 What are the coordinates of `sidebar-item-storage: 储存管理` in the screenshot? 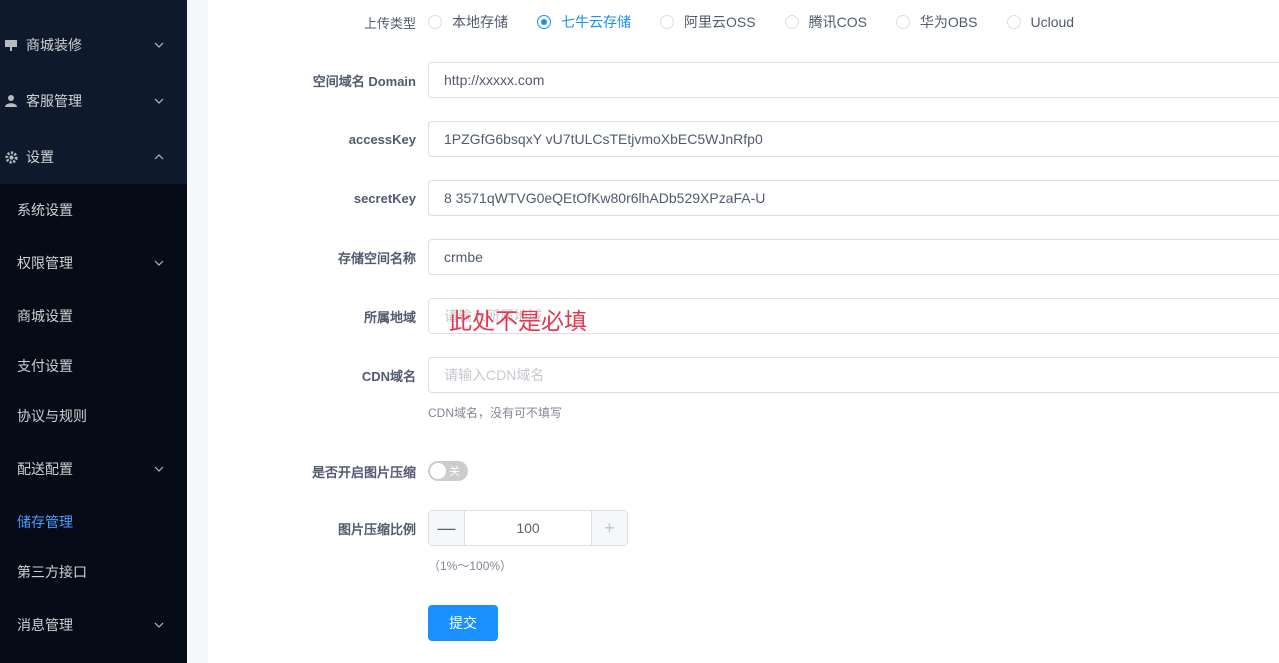 It's located at (93, 522).